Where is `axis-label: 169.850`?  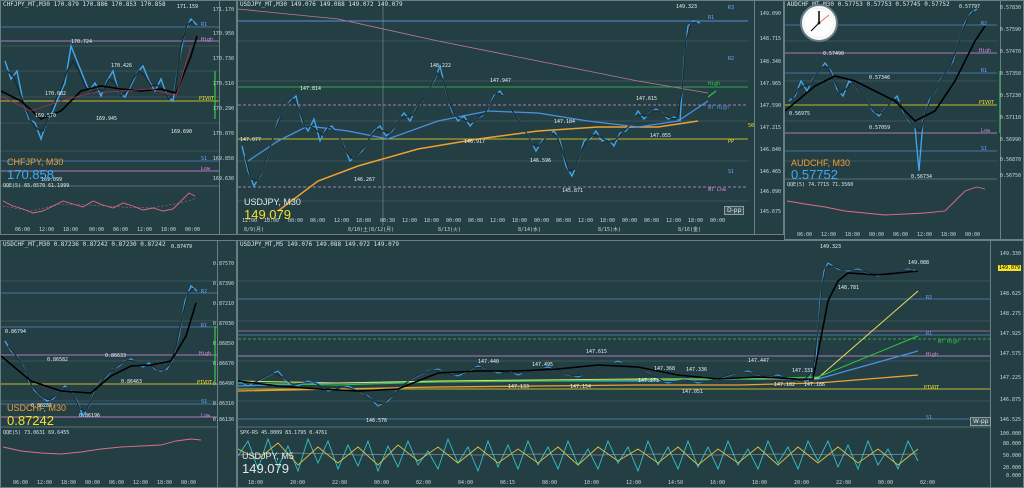
axis-label: 169.850 is located at coordinates (223, 159).